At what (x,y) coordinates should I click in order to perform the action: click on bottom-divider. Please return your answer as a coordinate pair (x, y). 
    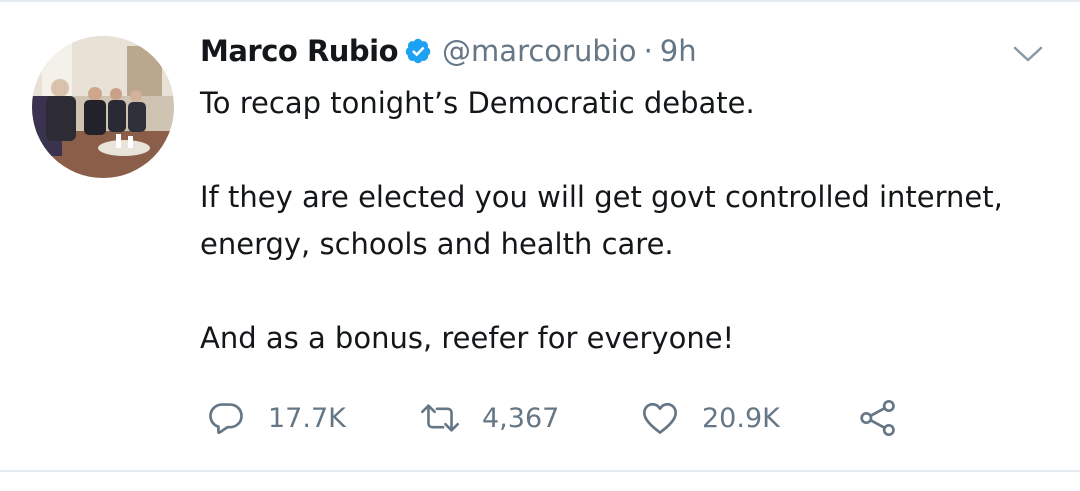
    Looking at the image, I should click on (540, 471).